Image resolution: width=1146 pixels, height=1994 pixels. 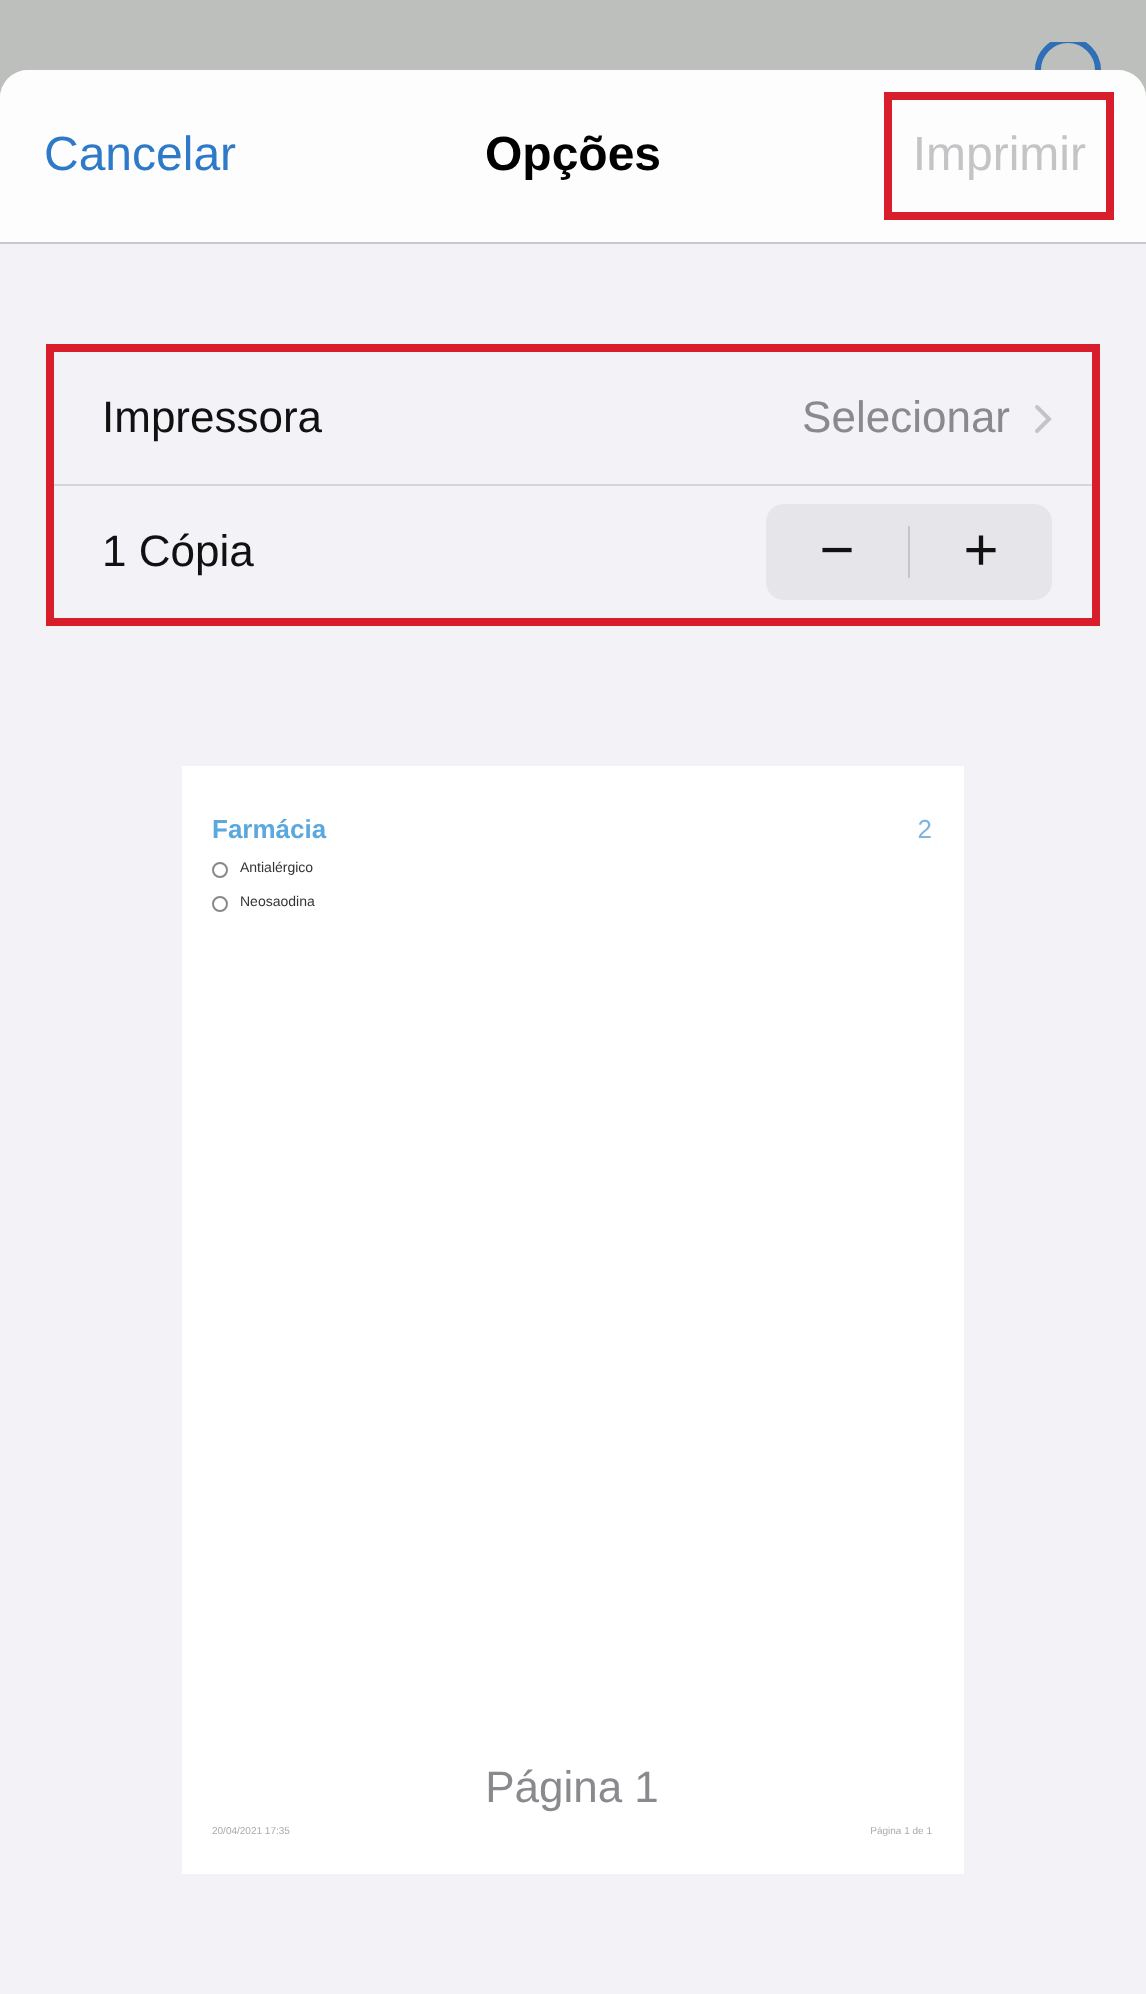 What do you see at coordinates (924, 829) in the screenshot?
I see `item-count: 2` at bounding box center [924, 829].